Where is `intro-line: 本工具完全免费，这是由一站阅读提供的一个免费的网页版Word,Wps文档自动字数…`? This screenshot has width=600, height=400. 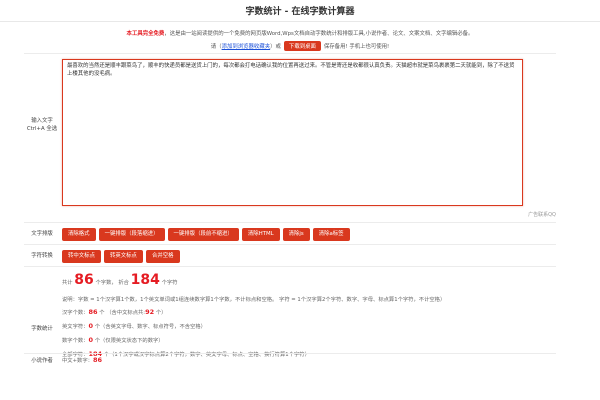 intro-line: 本工具完全免费，这是由一站阅读提供的一个免费的网页版Word,Wps文档自动字数… is located at coordinates (300, 33).